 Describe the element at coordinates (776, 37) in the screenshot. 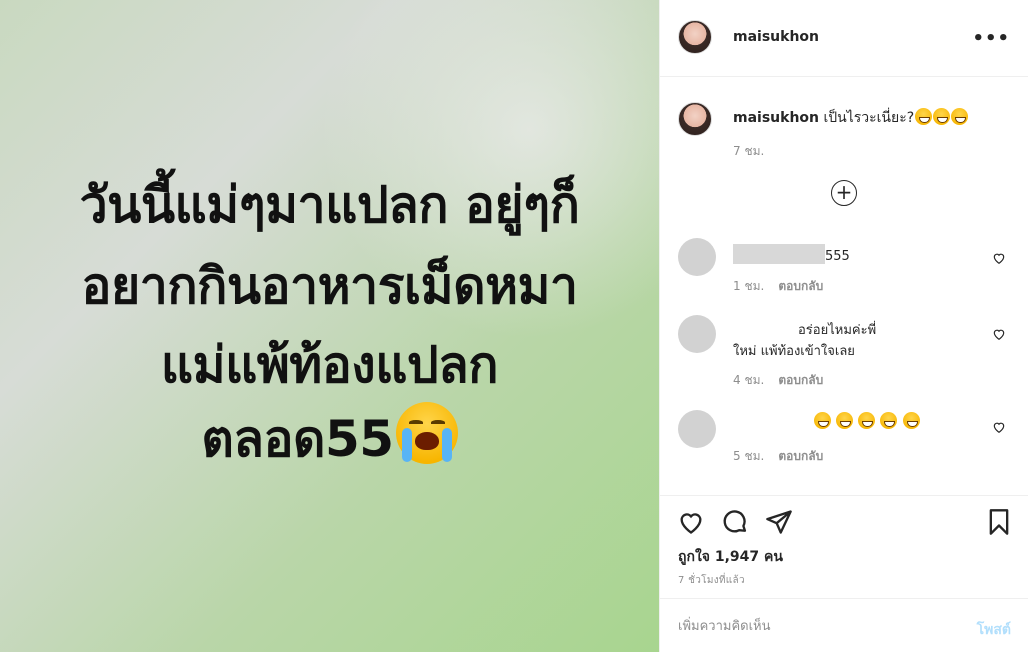

I see `header-username: maisukhon` at that location.